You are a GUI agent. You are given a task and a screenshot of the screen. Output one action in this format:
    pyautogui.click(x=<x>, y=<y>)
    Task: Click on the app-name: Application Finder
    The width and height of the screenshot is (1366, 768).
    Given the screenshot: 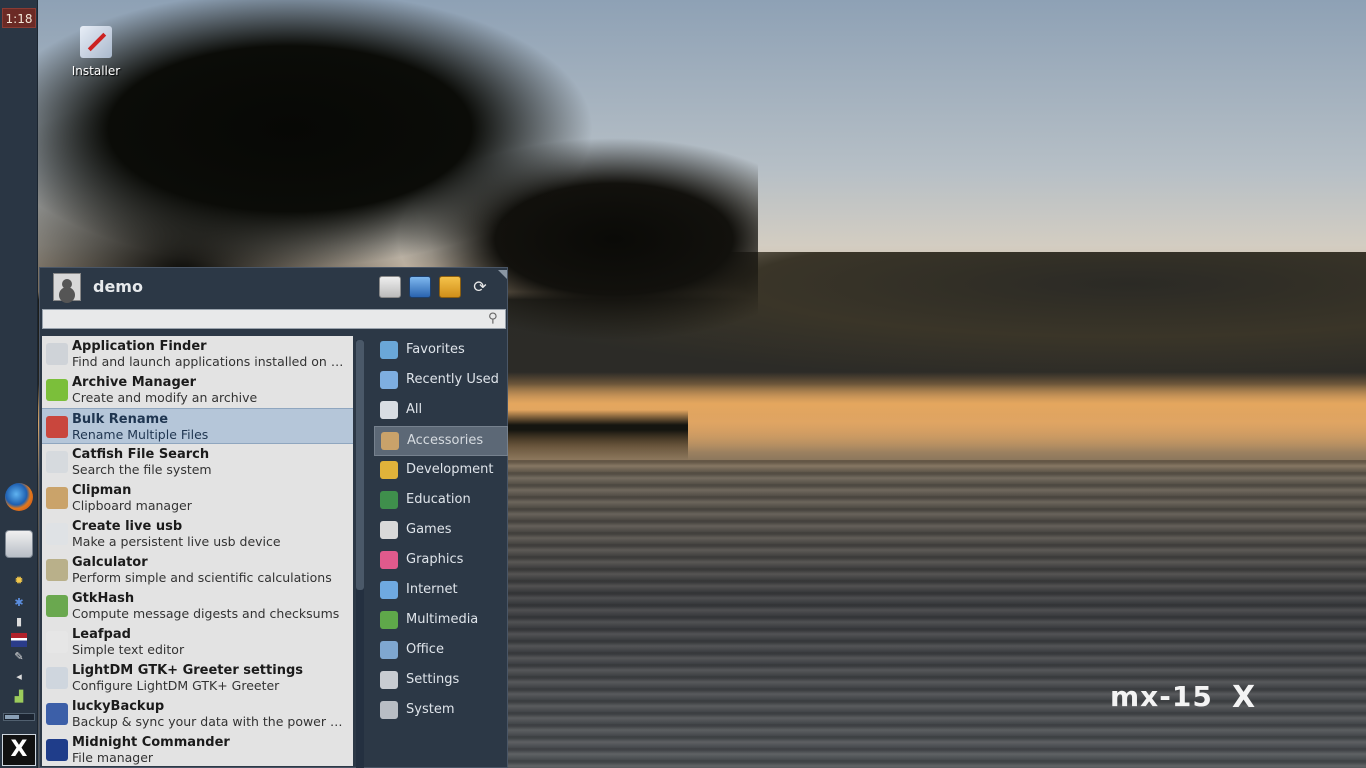 What is the action you would take?
    pyautogui.click(x=139, y=346)
    